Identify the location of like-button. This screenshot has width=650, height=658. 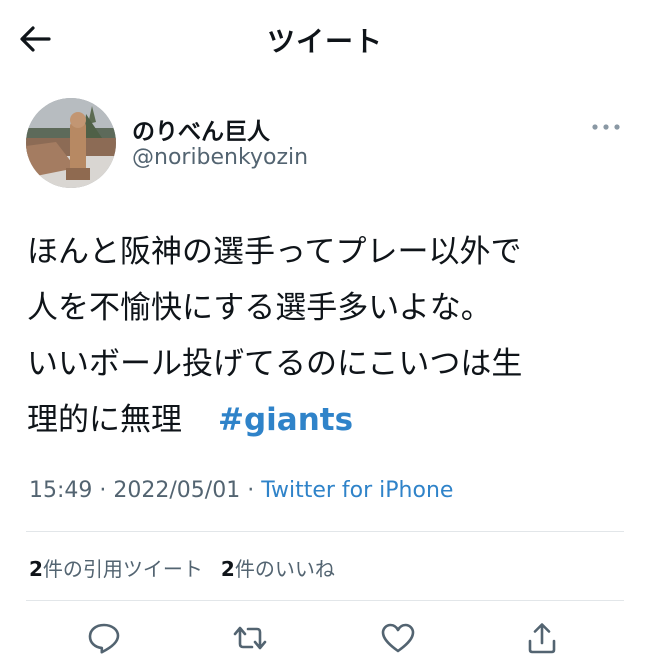
(398, 638).